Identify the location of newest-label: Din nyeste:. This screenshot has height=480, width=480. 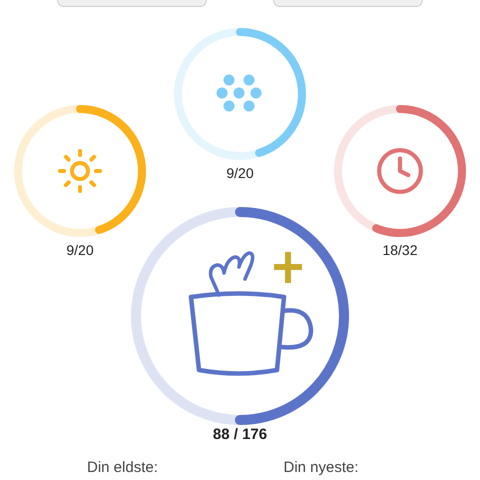
(322, 468).